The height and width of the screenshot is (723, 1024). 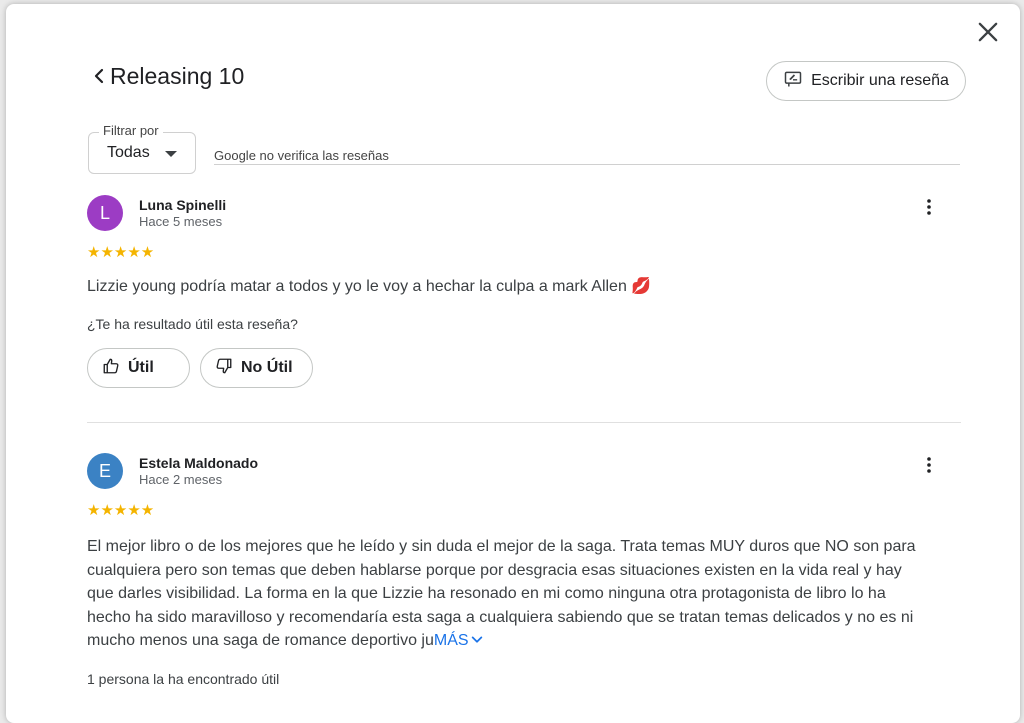 What do you see at coordinates (177, 76) in the screenshot?
I see `page-title: Releasing 10` at bounding box center [177, 76].